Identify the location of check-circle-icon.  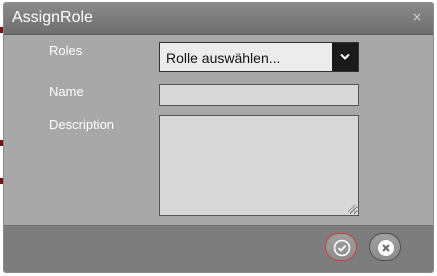
(342, 248).